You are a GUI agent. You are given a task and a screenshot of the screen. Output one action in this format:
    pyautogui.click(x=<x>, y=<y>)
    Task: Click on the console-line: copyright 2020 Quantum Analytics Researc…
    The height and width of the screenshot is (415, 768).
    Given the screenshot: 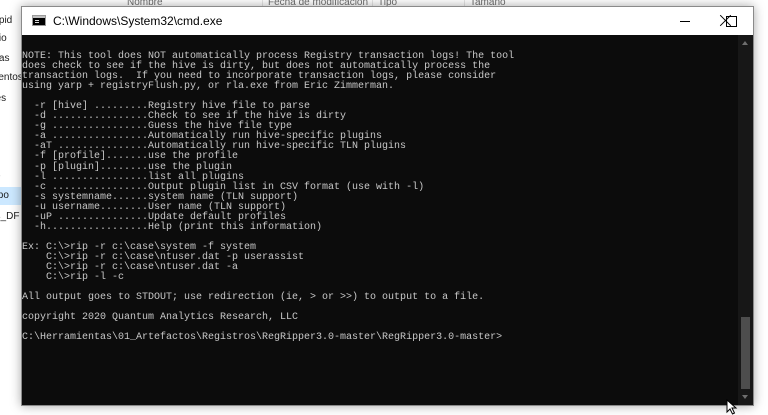 What is the action you would take?
    pyautogui.click(x=160, y=318)
    